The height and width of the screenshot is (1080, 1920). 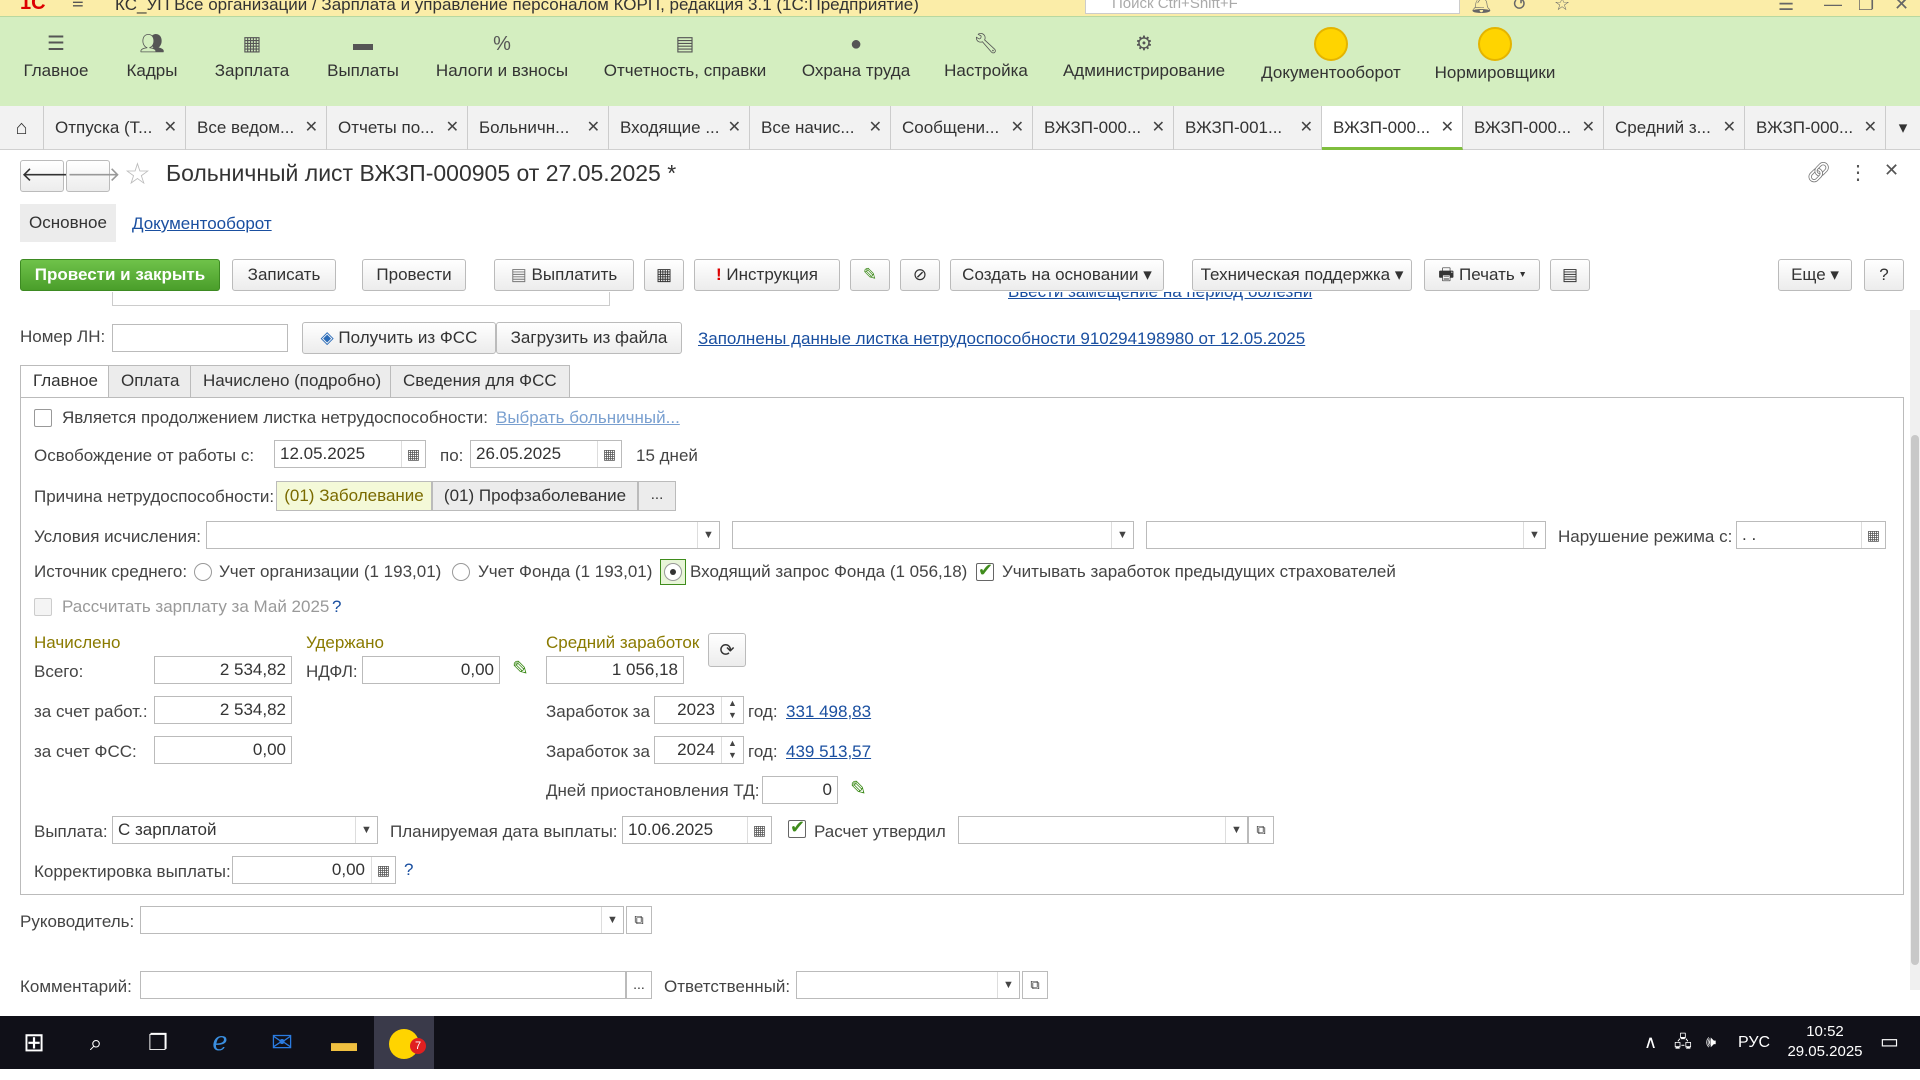 I want to click on scrollbar-thumb, so click(x=1915, y=700).